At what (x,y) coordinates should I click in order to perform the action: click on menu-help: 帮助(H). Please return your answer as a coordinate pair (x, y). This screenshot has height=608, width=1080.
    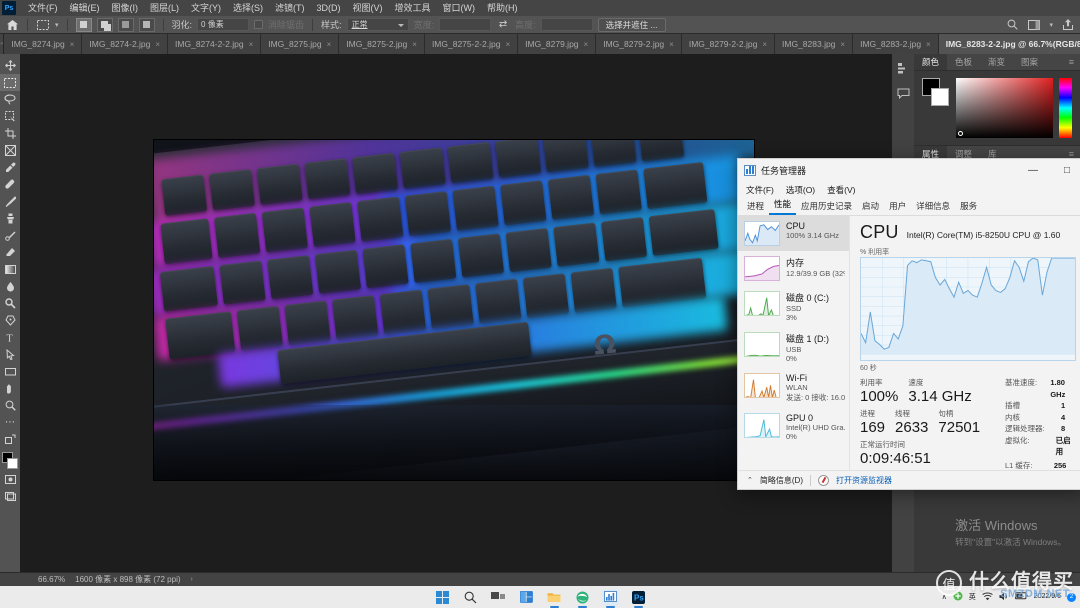
    Looking at the image, I should click on (502, 8).